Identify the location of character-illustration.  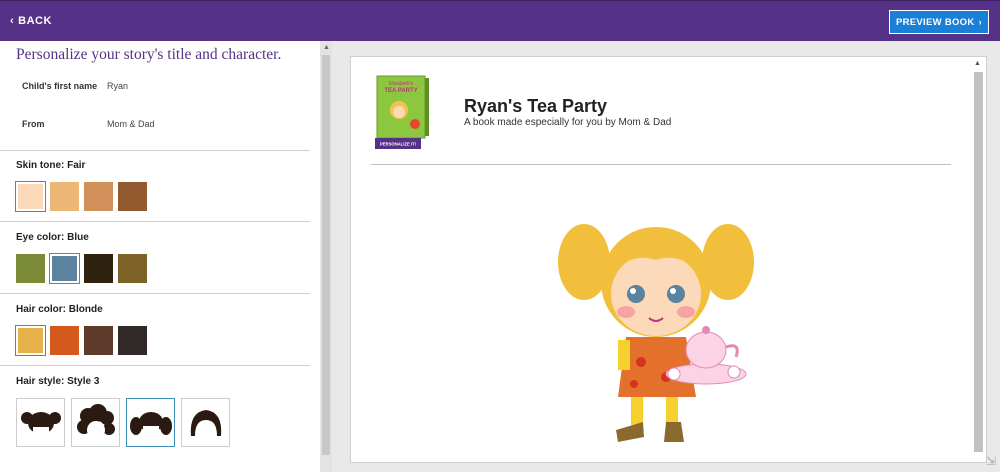
(656, 333).